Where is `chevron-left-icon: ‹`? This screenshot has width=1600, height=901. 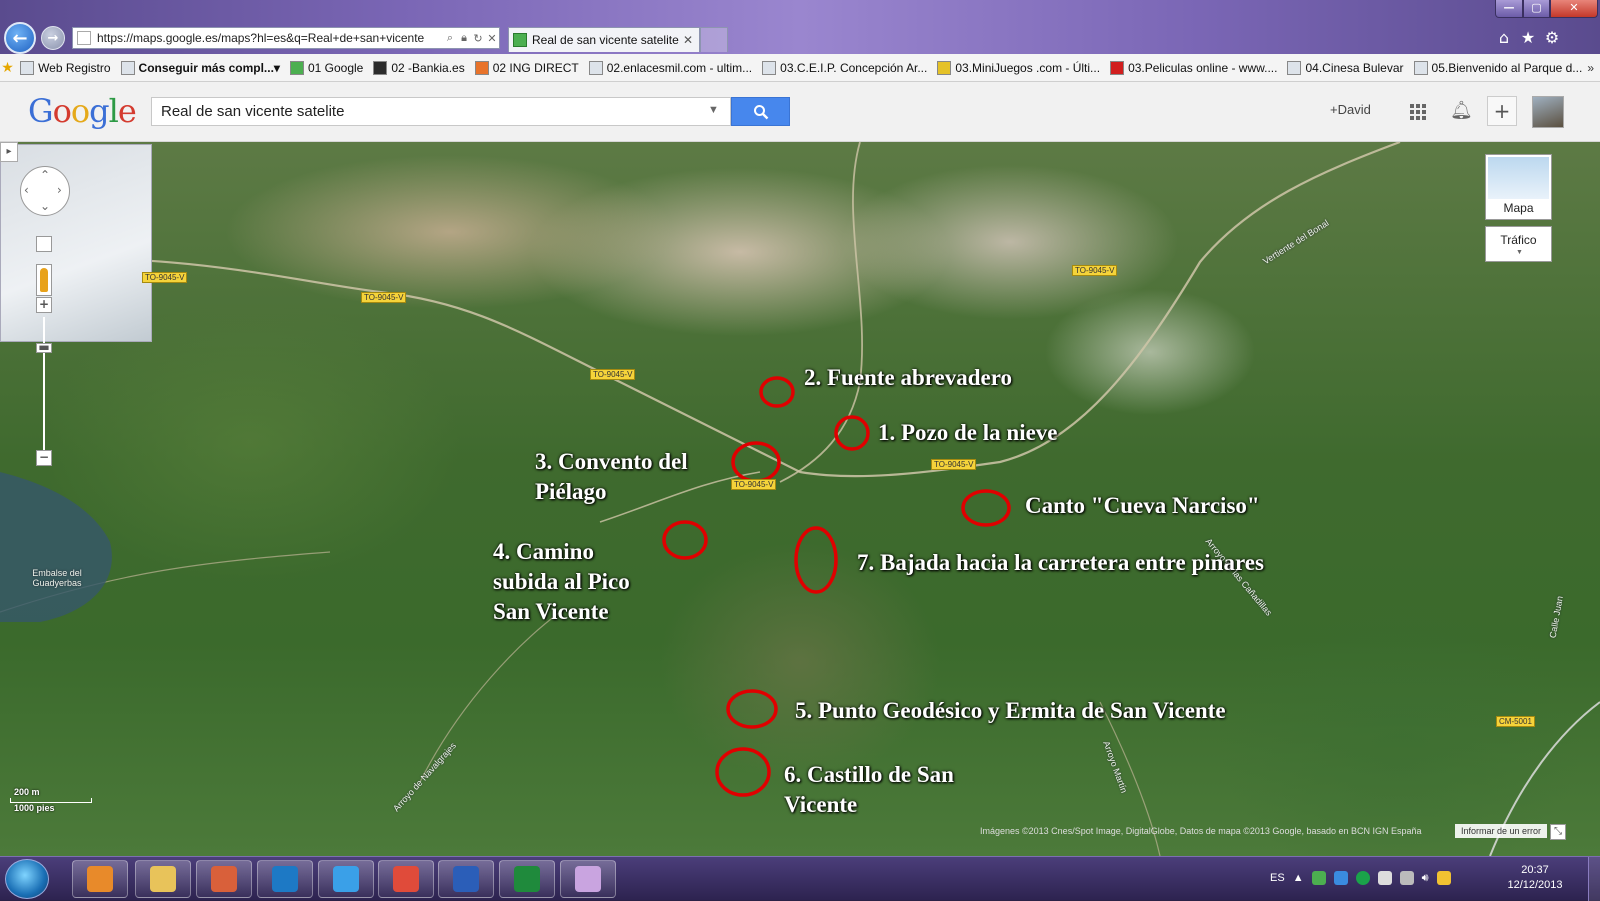 chevron-left-icon: ‹ is located at coordinates (26, 190).